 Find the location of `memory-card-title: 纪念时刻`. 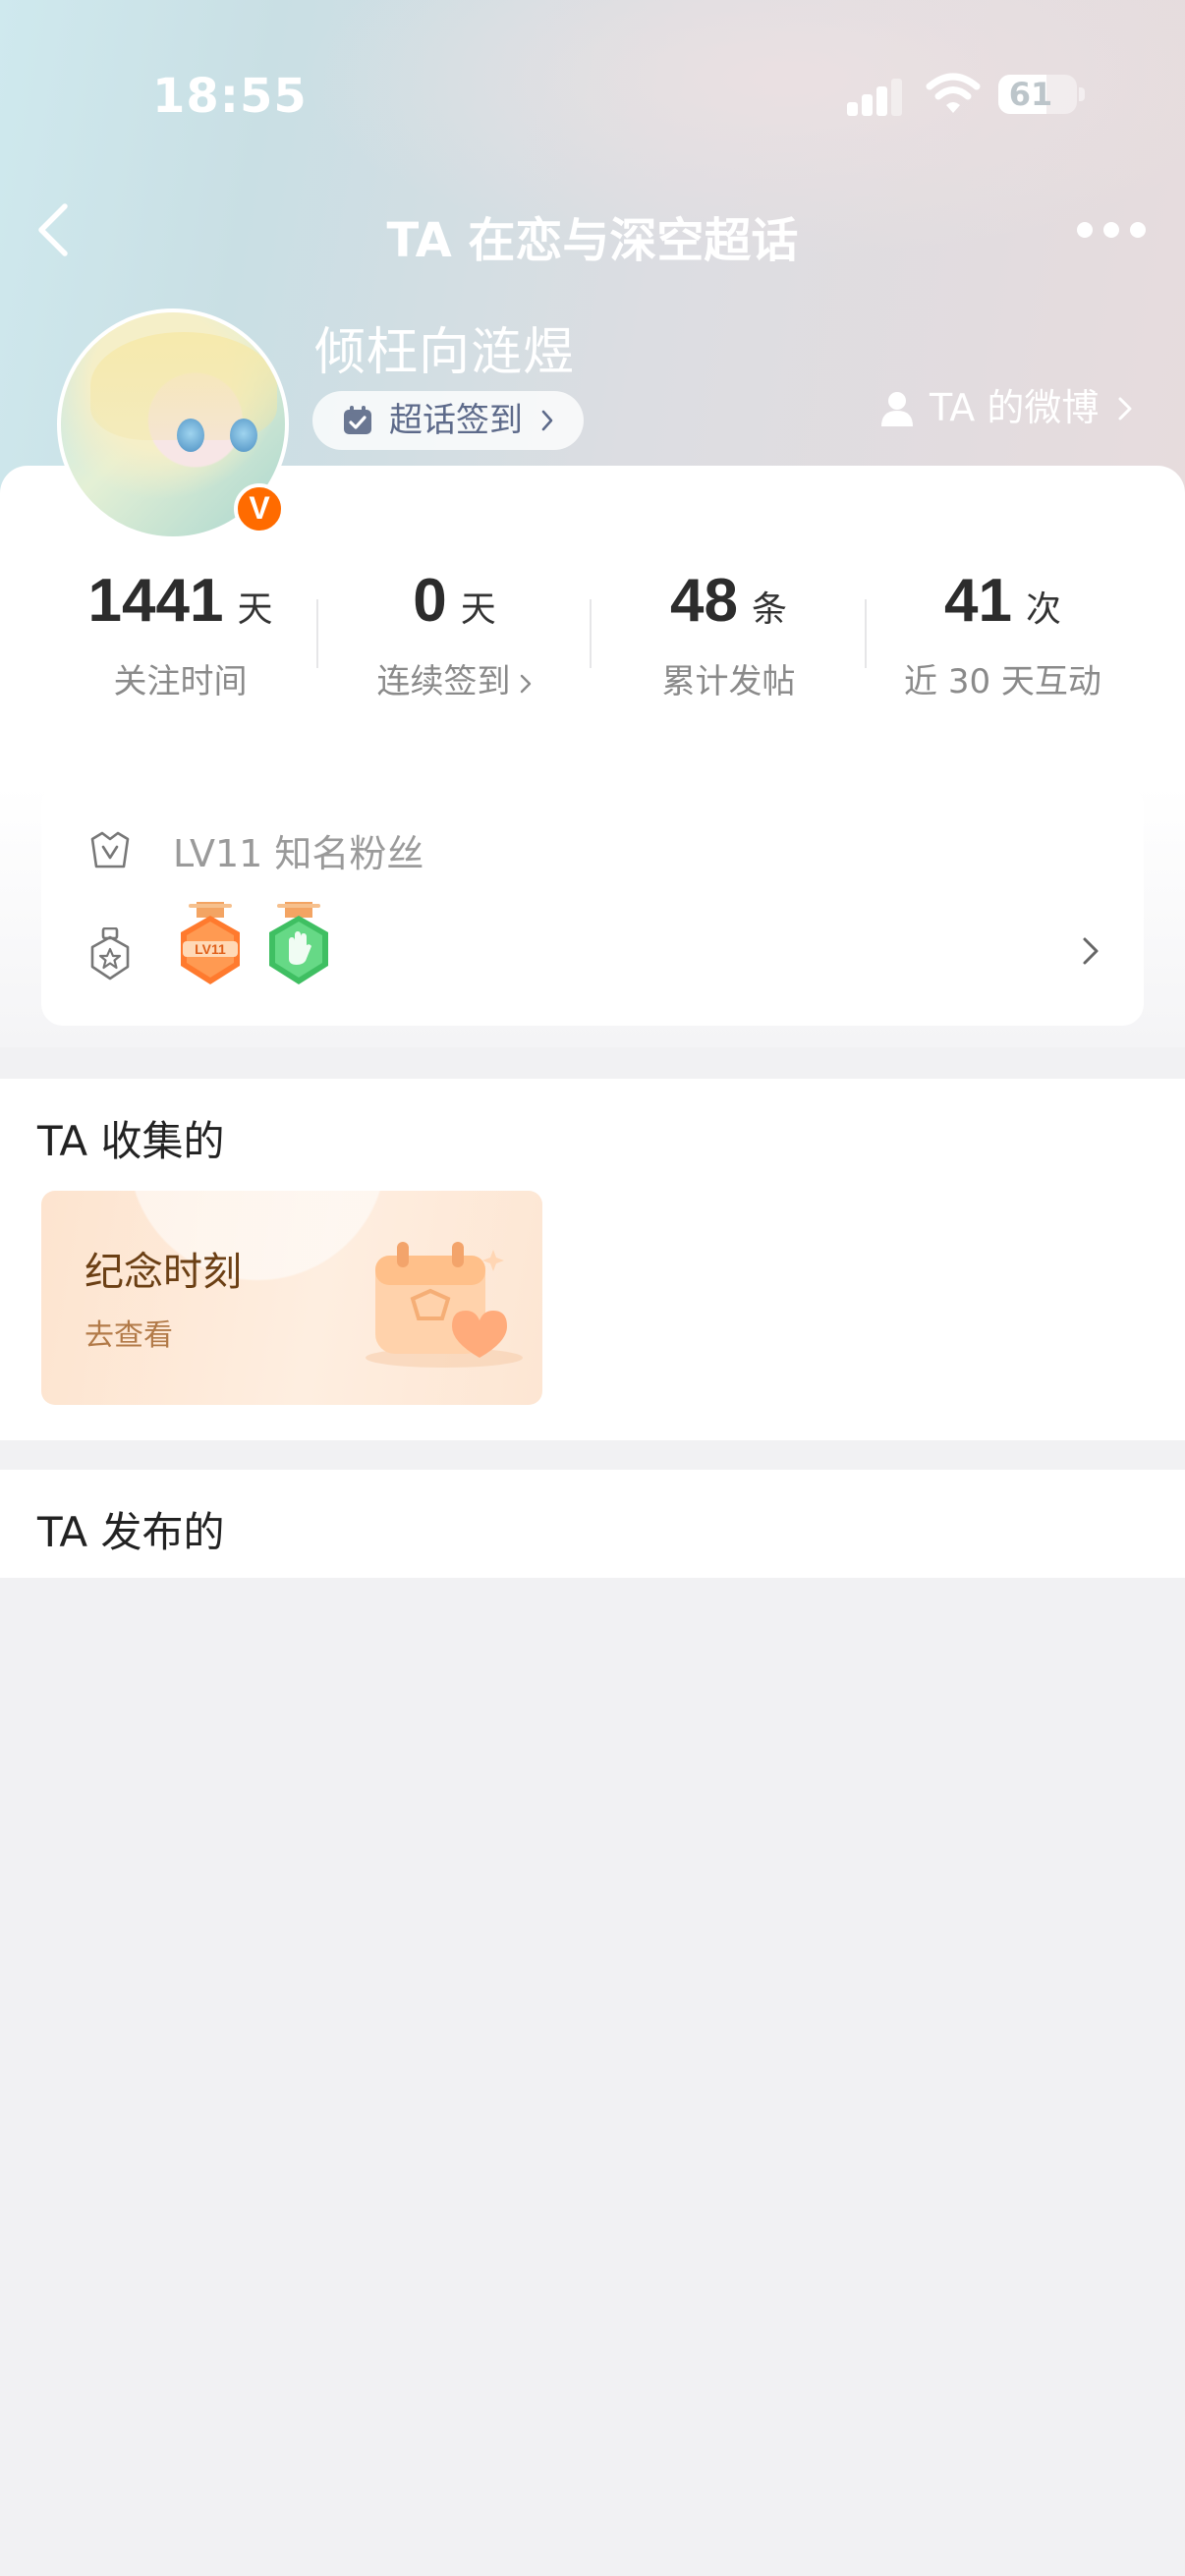

memory-card-title: 纪念时刻 is located at coordinates (164, 1272).